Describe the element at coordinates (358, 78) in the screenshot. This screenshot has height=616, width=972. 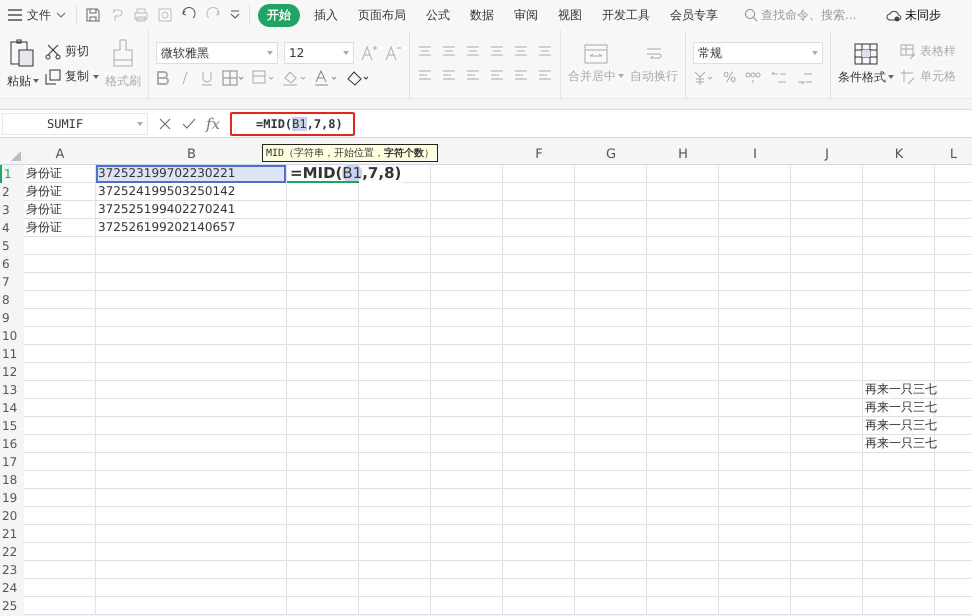
I see `eraser-icon` at that location.